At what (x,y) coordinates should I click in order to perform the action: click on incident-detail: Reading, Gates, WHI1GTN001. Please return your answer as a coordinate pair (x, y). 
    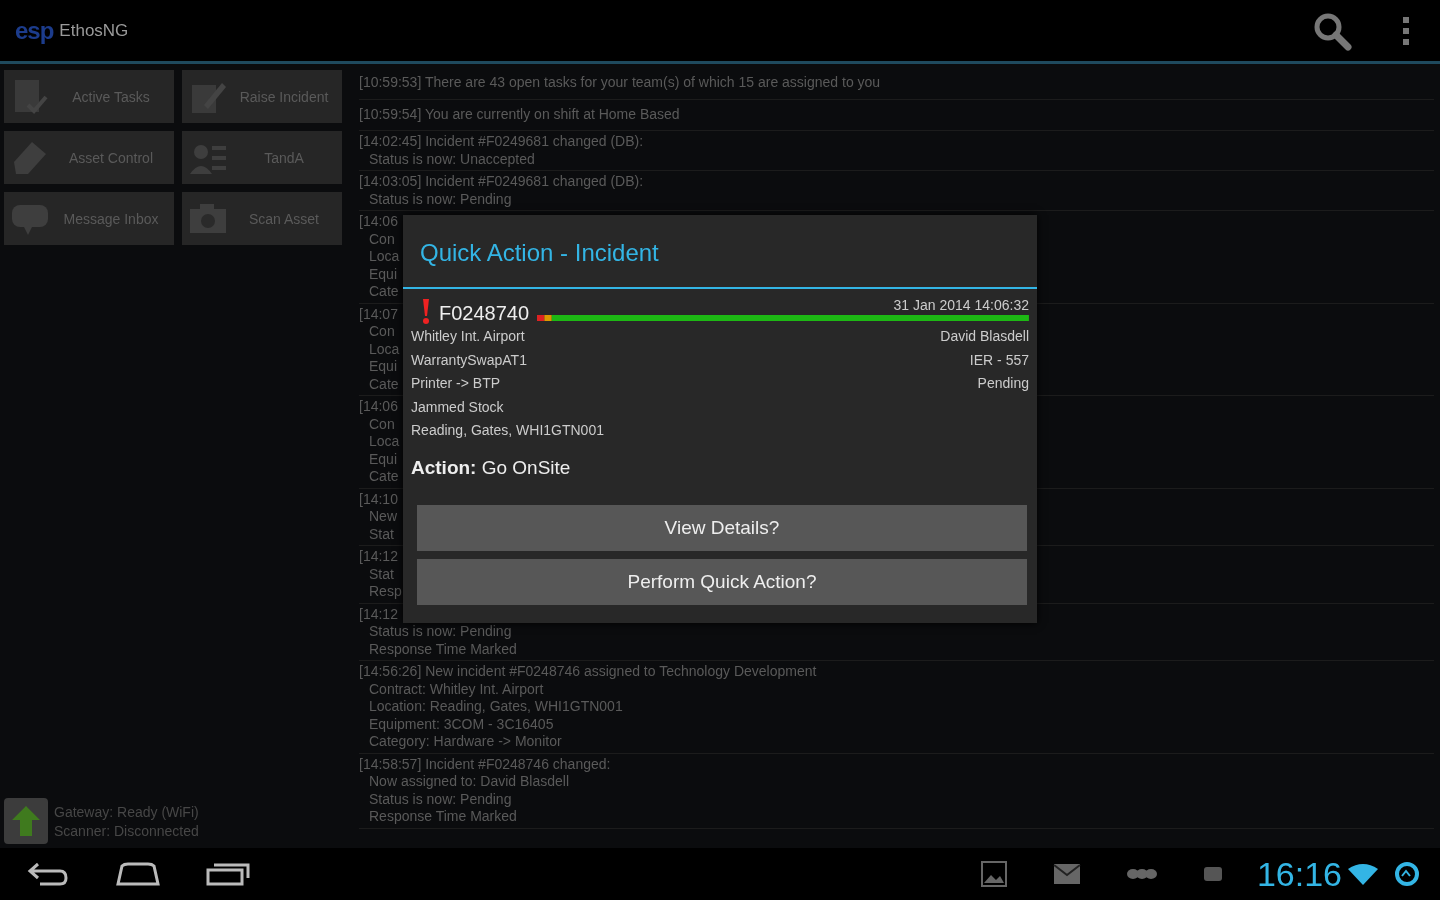
    Looking at the image, I should click on (507, 430).